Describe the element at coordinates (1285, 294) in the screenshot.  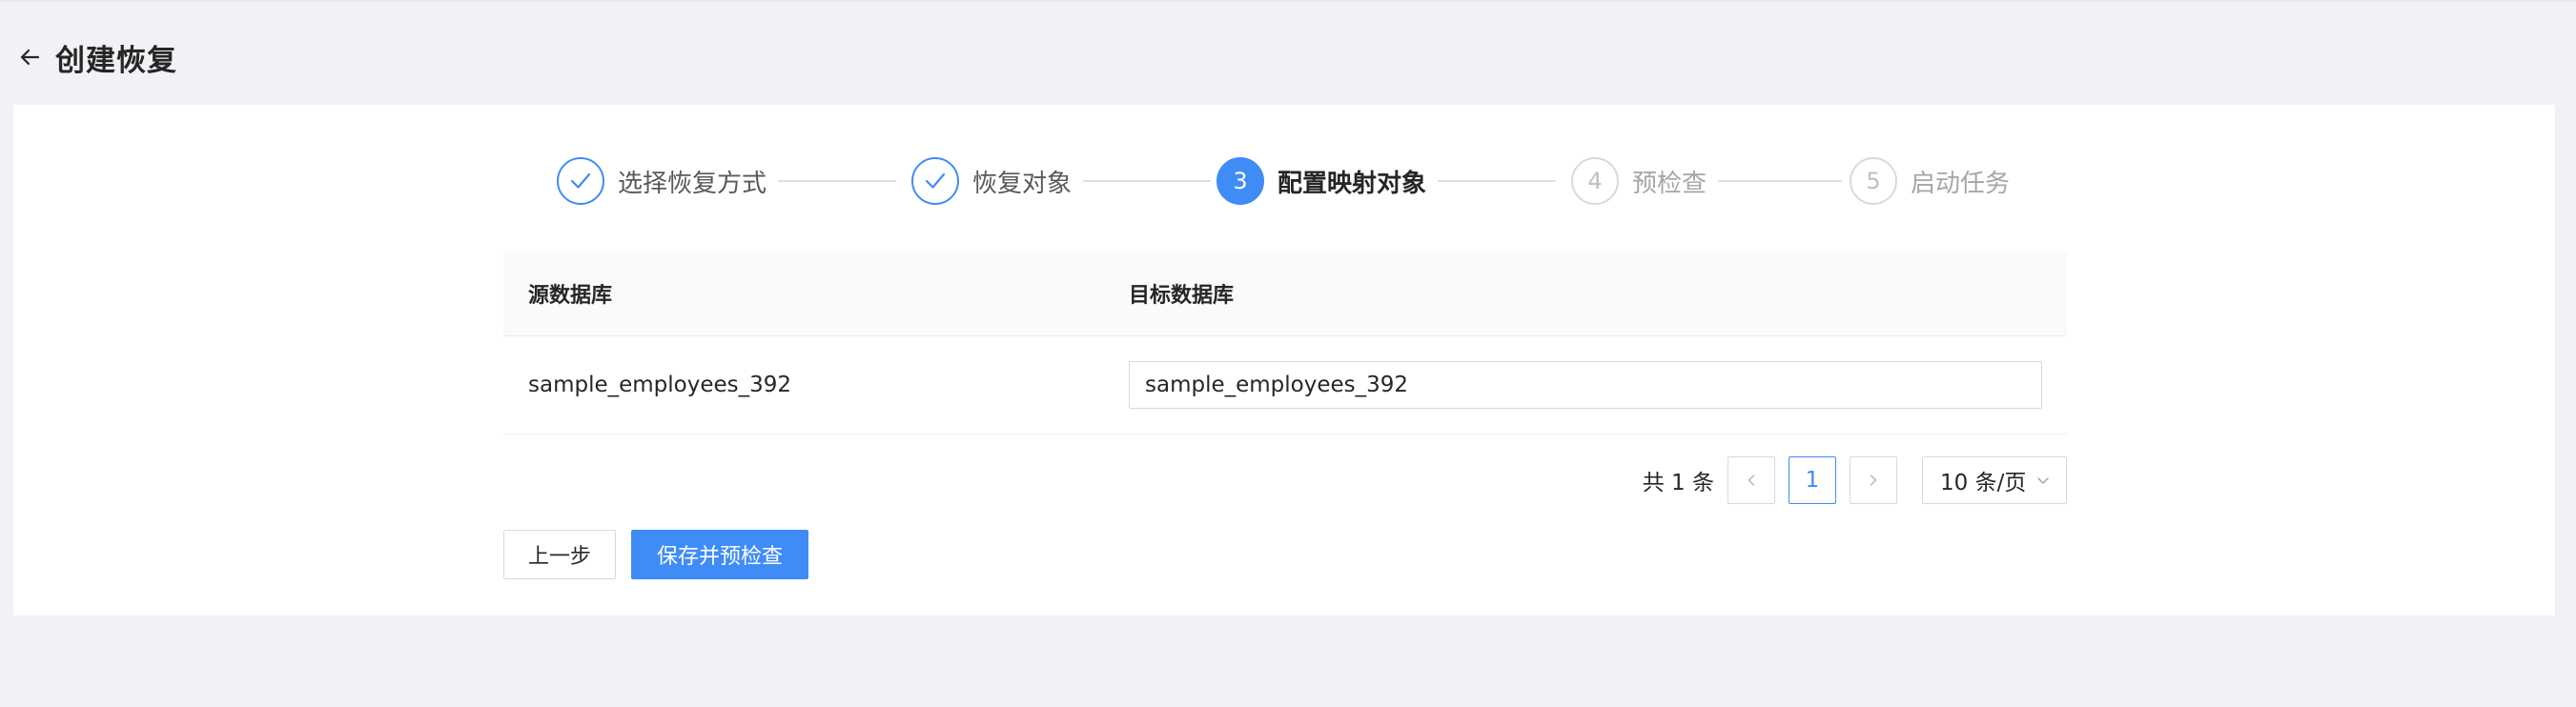
I see `table-header: 源数据库 目标数据库` at that location.